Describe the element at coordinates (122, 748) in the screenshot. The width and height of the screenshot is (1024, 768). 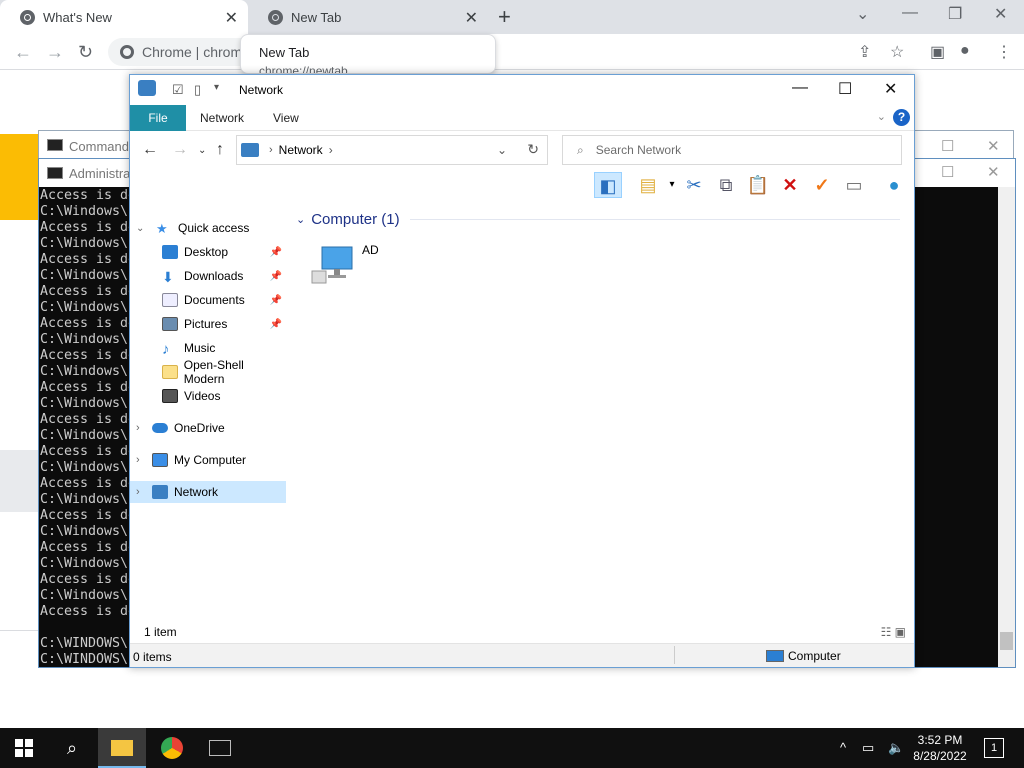
I see `taskbar-file-explorer` at that location.